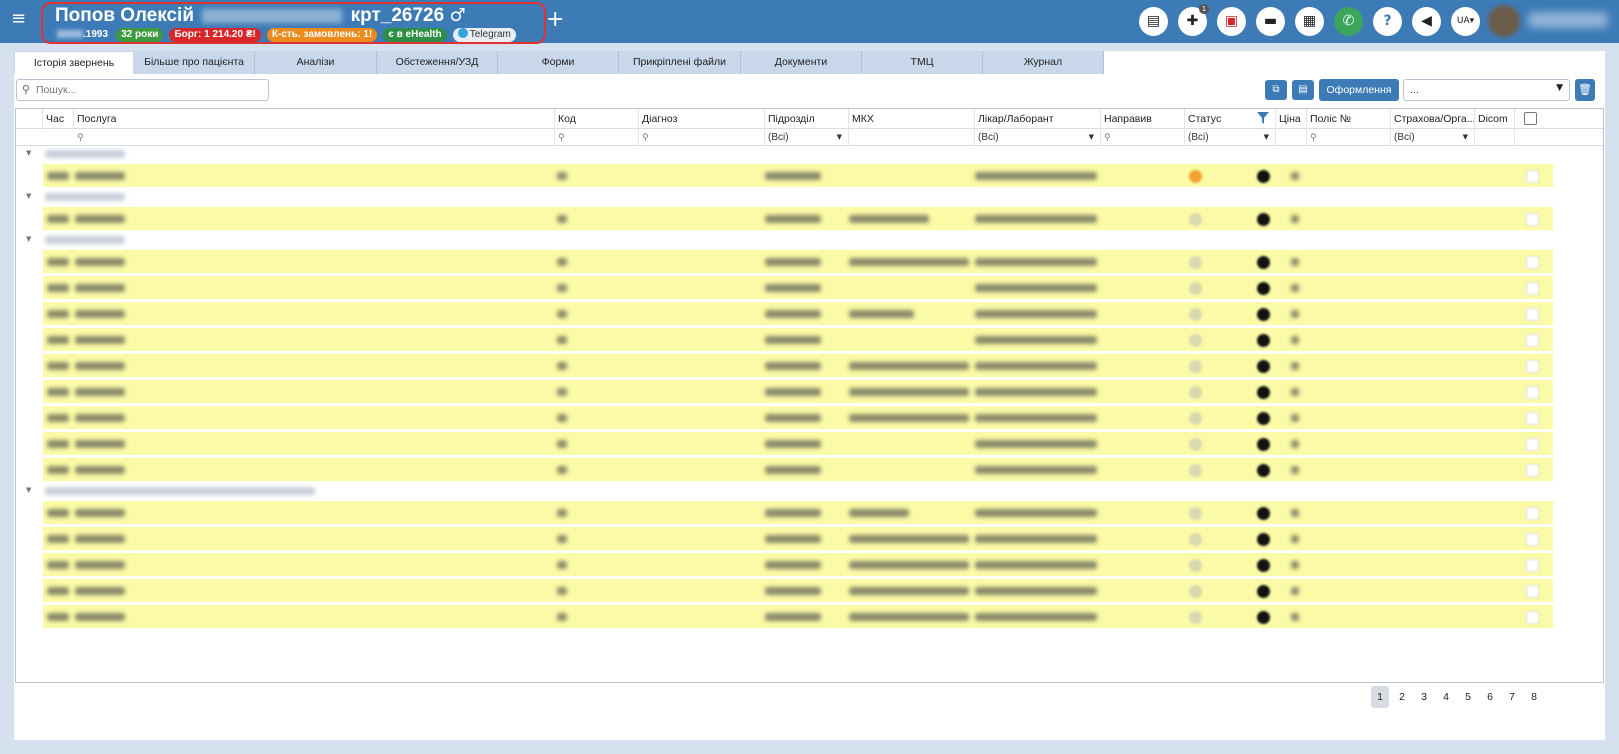 This screenshot has height=754, width=1619. Describe the element at coordinates (1263, 118) in the screenshot. I see `filter-funnel-icon` at that location.